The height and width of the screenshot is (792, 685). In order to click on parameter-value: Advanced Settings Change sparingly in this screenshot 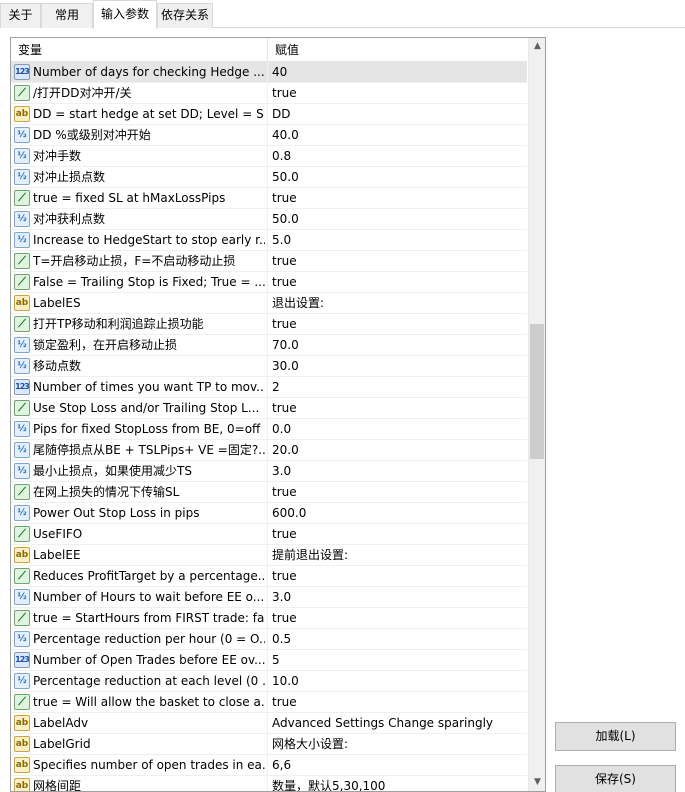, I will do `click(397, 723)`.